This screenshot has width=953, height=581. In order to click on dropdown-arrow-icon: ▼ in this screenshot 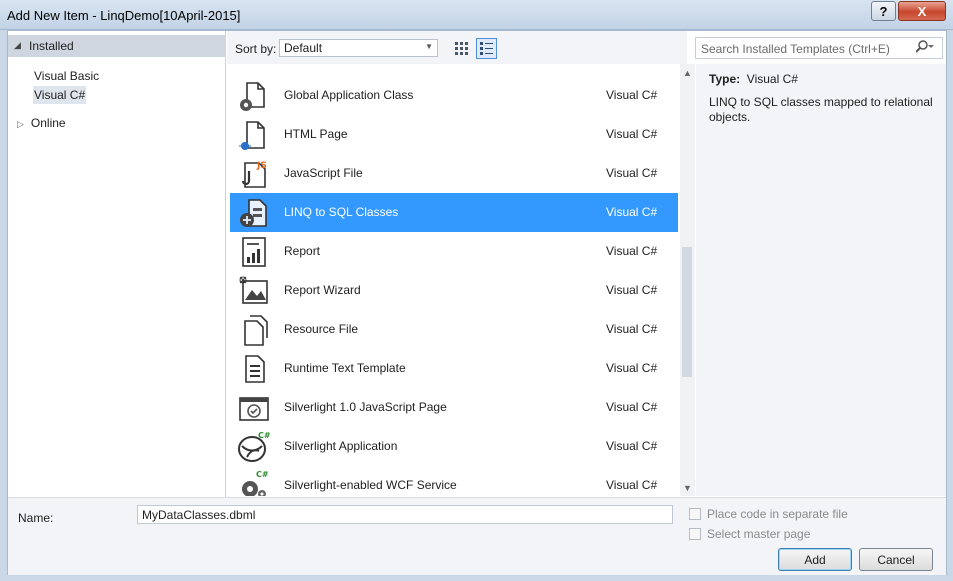, I will do `click(429, 46)`.